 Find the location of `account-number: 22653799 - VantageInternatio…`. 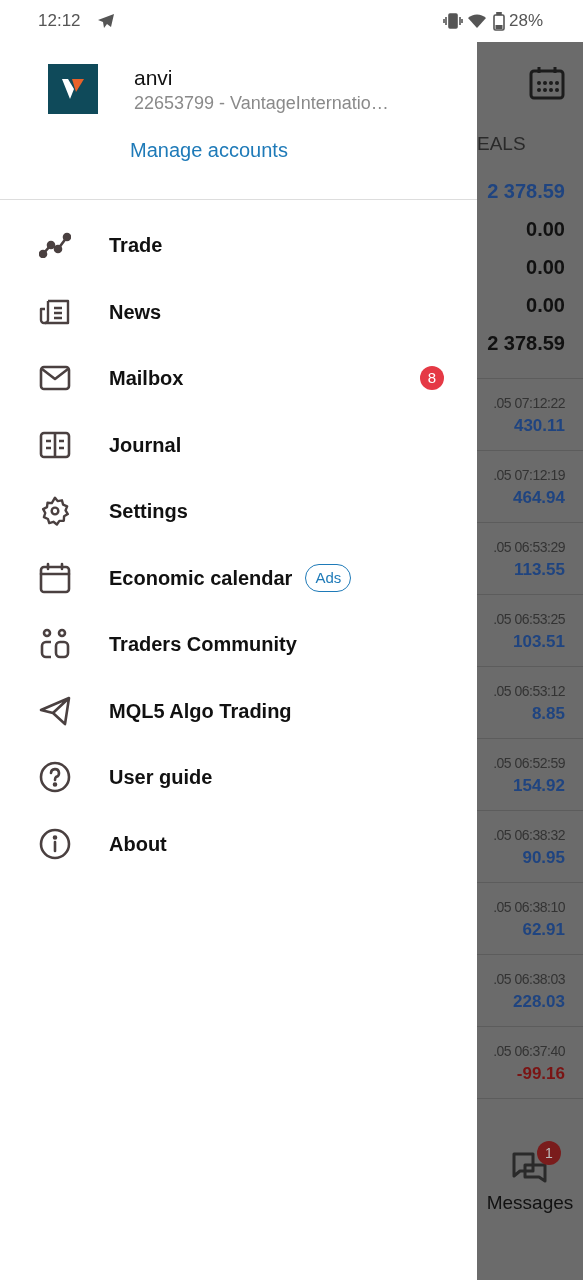

account-number: 22653799 - VantageInternatio… is located at coordinates (261, 103).